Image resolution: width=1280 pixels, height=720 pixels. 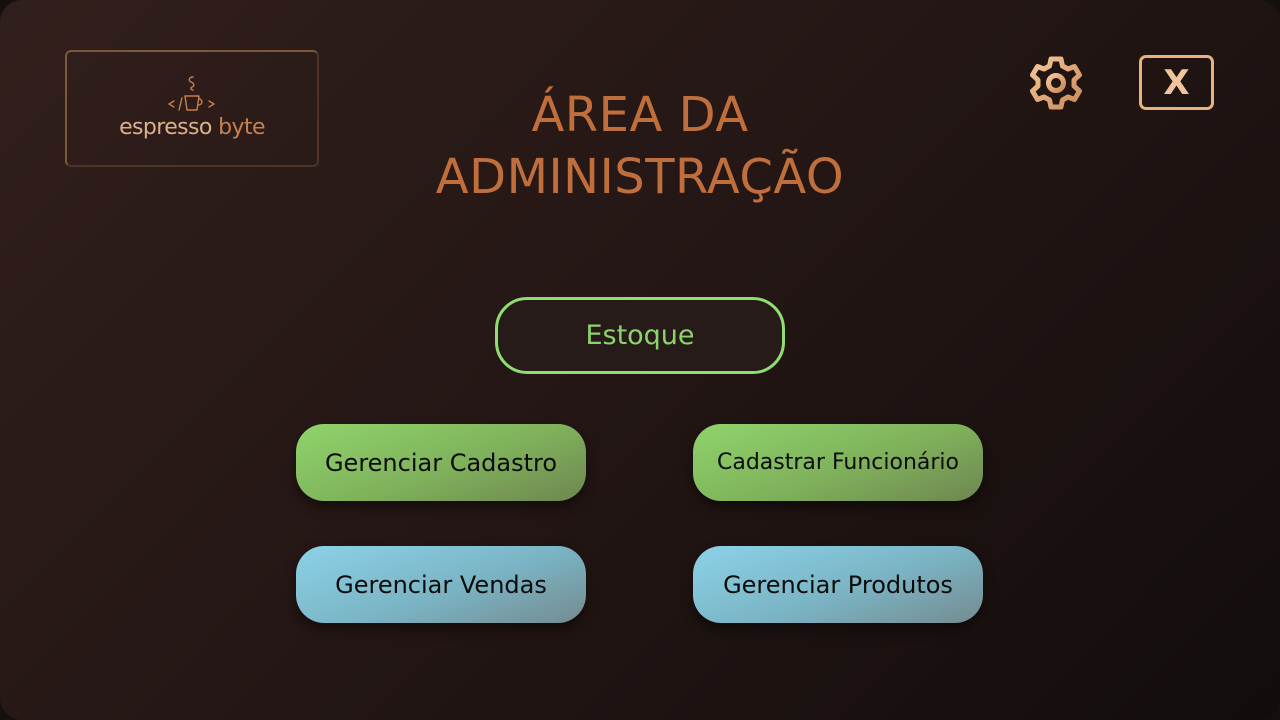 What do you see at coordinates (640, 115) in the screenshot?
I see `page-title-line-1: ÁREA DA` at bounding box center [640, 115].